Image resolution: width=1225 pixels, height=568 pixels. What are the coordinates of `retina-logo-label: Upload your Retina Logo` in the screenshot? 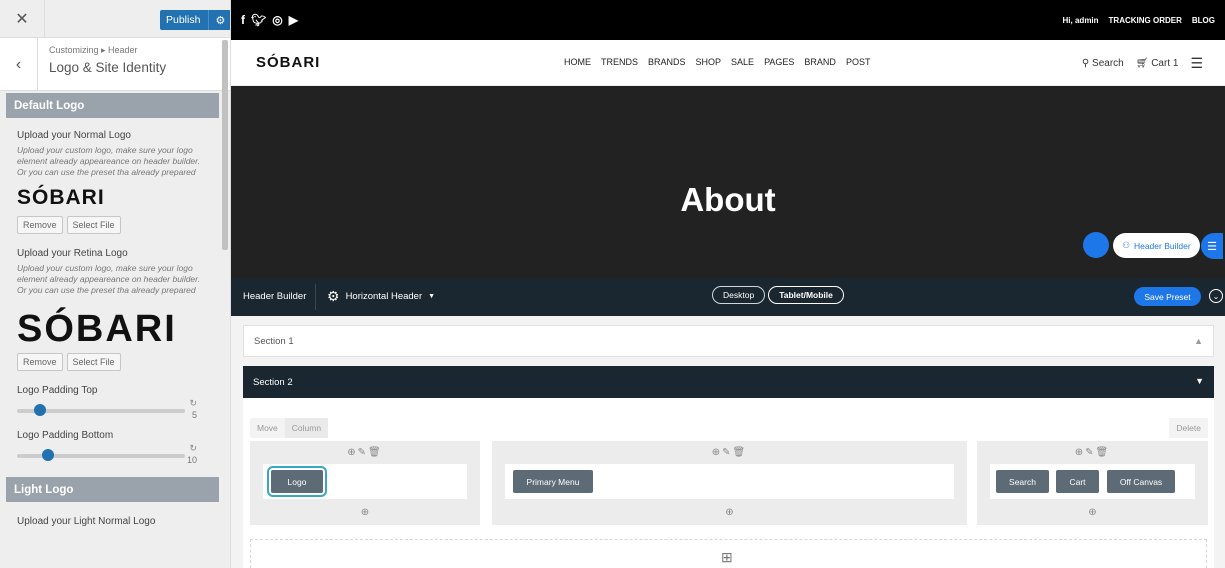 It's located at (72, 253).